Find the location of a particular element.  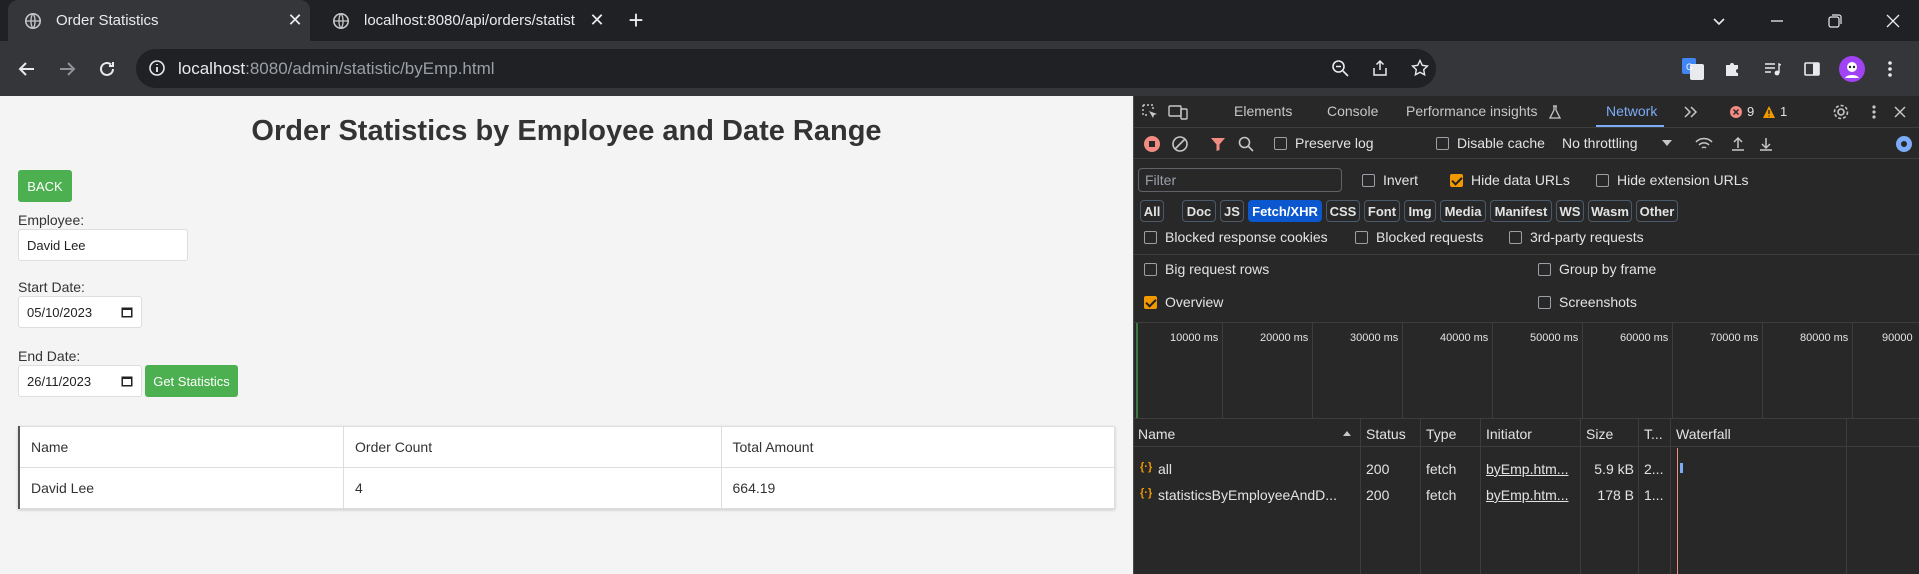

type-chip-fetch-xhr: Fetch/XHR is located at coordinates (1285, 211).